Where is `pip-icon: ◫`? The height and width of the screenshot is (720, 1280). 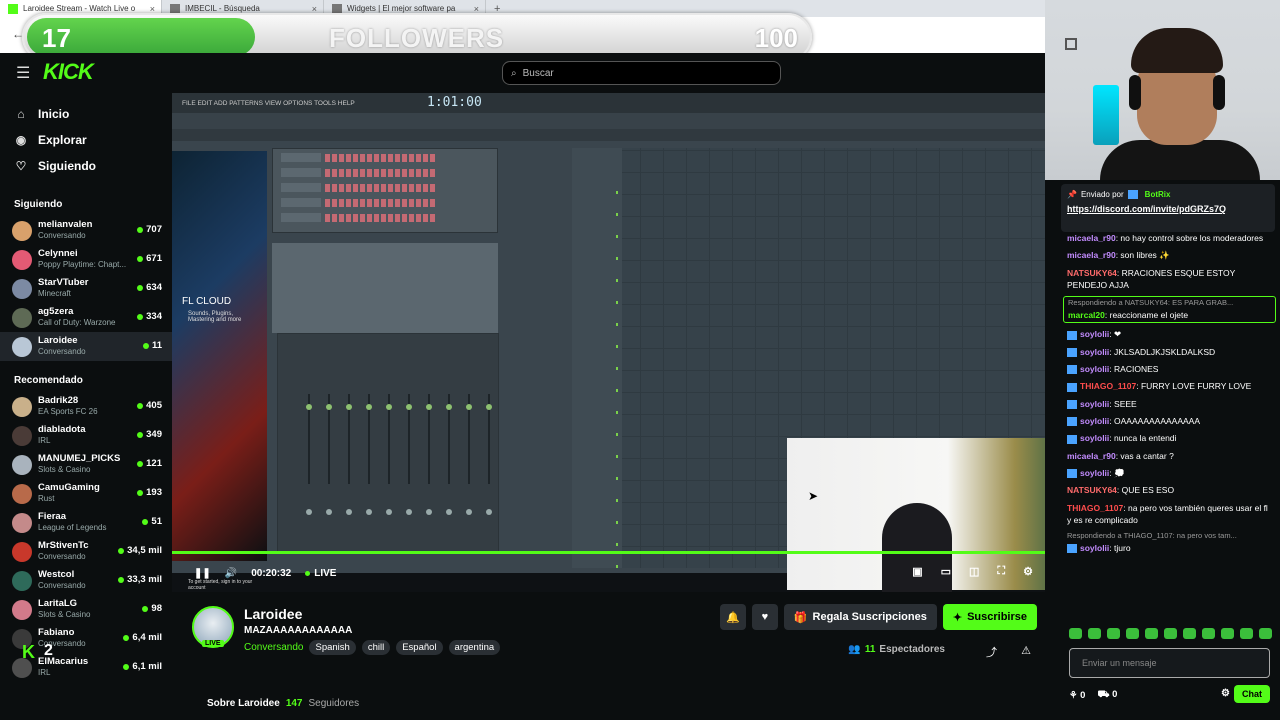 pip-icon: ◫ is located at coordinates (974, 571).